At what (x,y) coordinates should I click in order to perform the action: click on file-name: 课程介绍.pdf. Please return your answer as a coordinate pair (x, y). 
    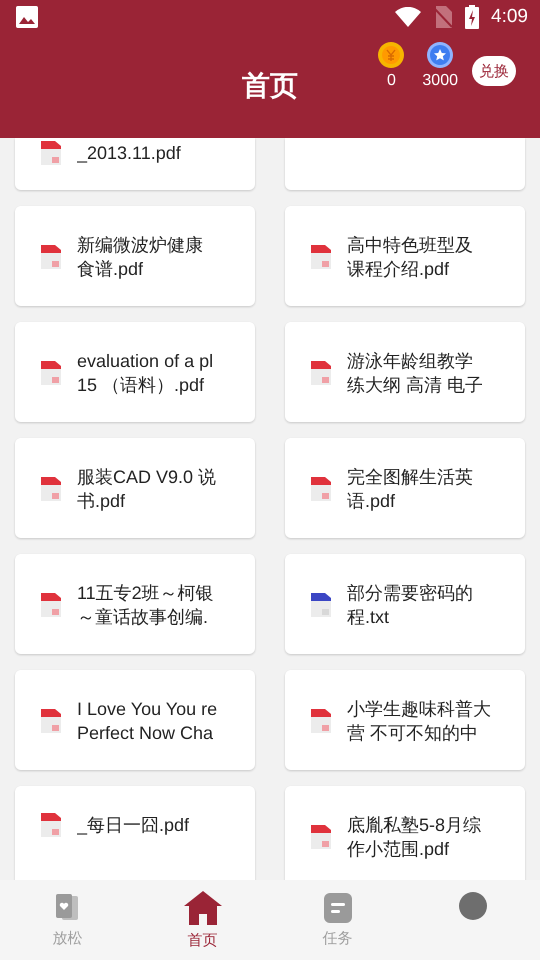
    Looking at the image, I should click on (398, 269).